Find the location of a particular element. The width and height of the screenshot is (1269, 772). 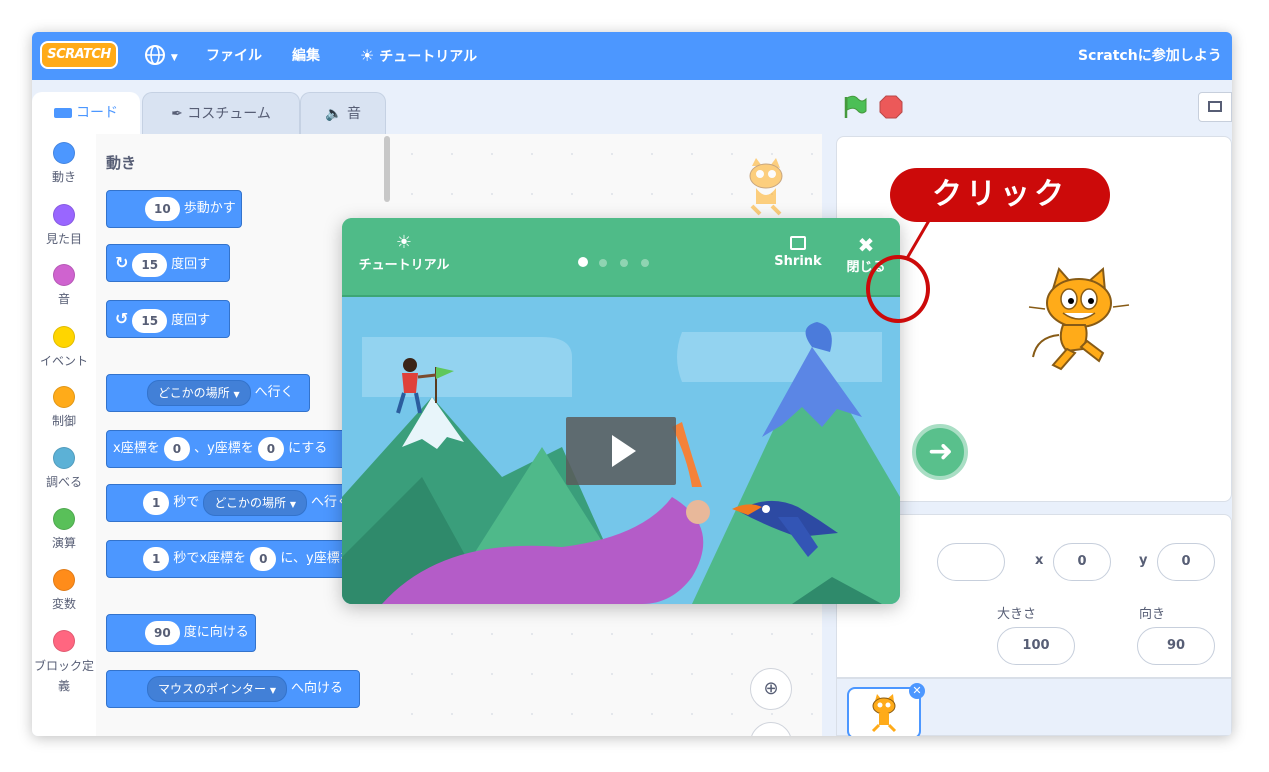

shrink-label: Shrink is located at coordinates (798, 261).